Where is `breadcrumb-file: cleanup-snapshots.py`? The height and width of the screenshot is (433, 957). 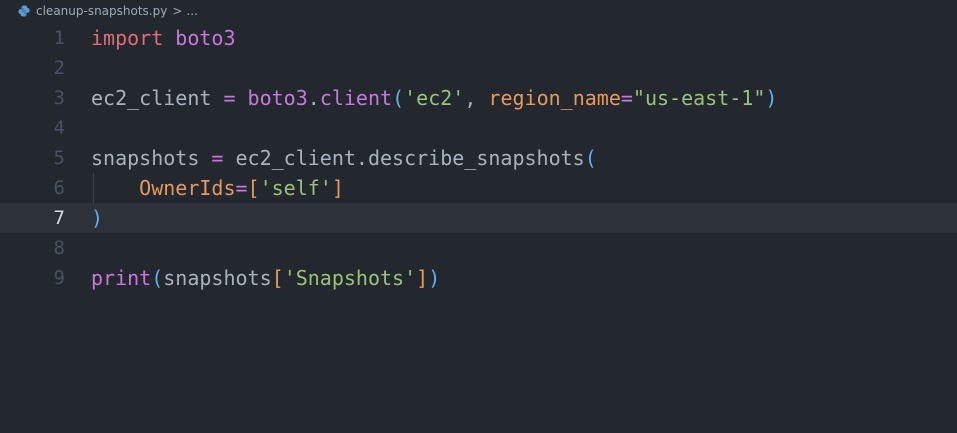 breadcrumb-file: cleanup-snapshots.py is located at coordinates (101, 11).